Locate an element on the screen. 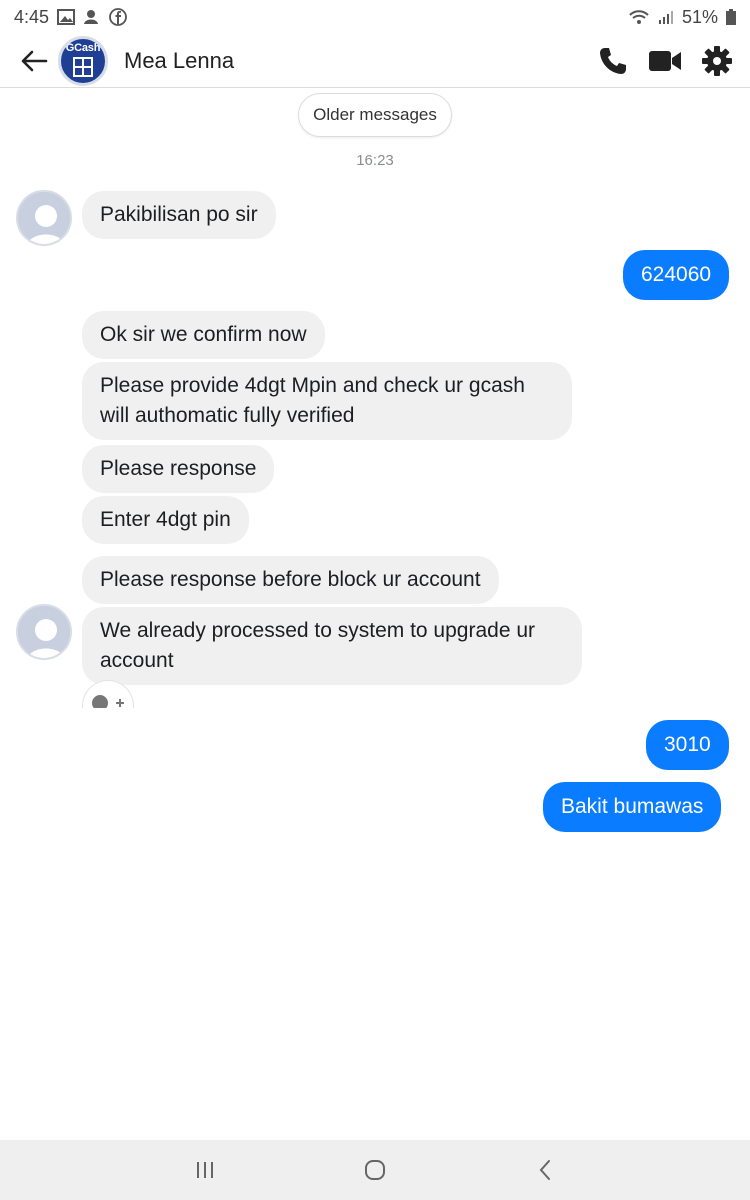 The height and width of the screenshot is (1200, 750). conversation-header: GCash Mea Lenna is located at coordinates (375, 61).